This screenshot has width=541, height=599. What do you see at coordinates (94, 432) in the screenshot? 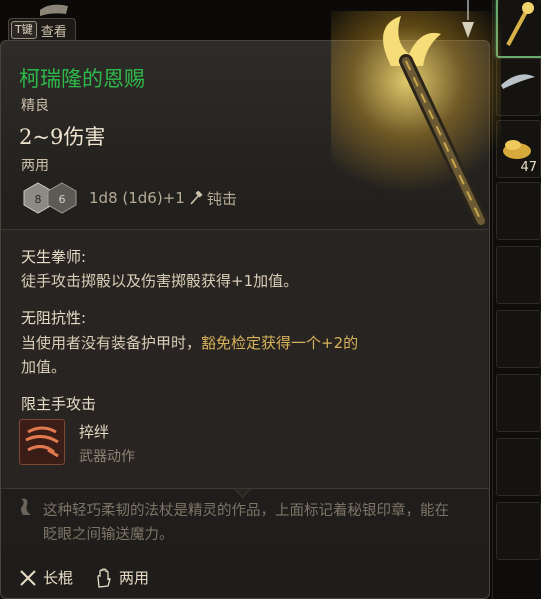
I see `weapon-action-name: 捽绊` at bounding box center [94, 432].